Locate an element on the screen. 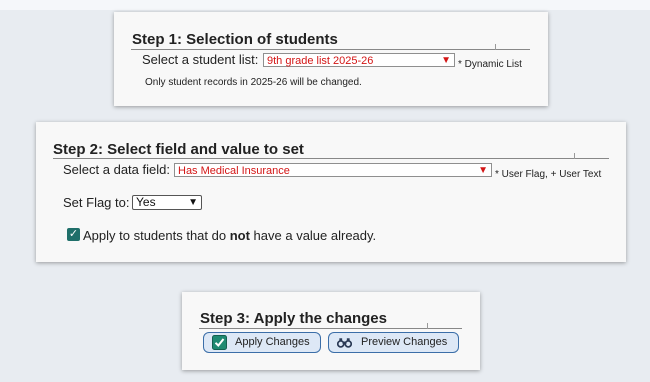 The height and width of the screenshot is (382, 650). apply-label-pre: Apply to students that do is located at coordinates (156, 235).